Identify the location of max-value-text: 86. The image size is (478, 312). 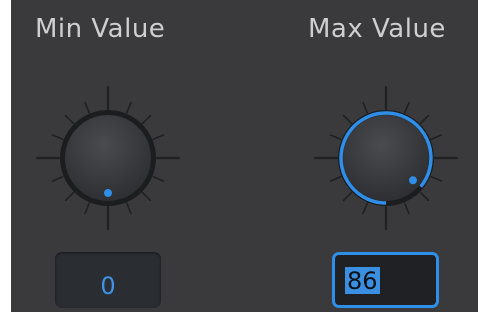
(362, 281).